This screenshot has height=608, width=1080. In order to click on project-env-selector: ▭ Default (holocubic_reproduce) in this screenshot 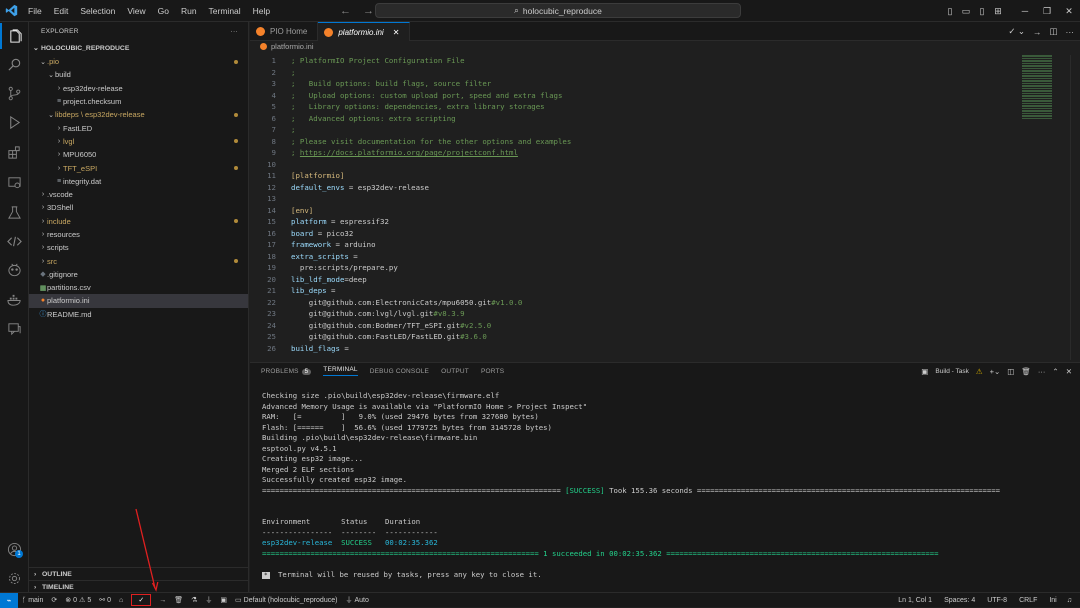, I will do `click(286, 600)`.